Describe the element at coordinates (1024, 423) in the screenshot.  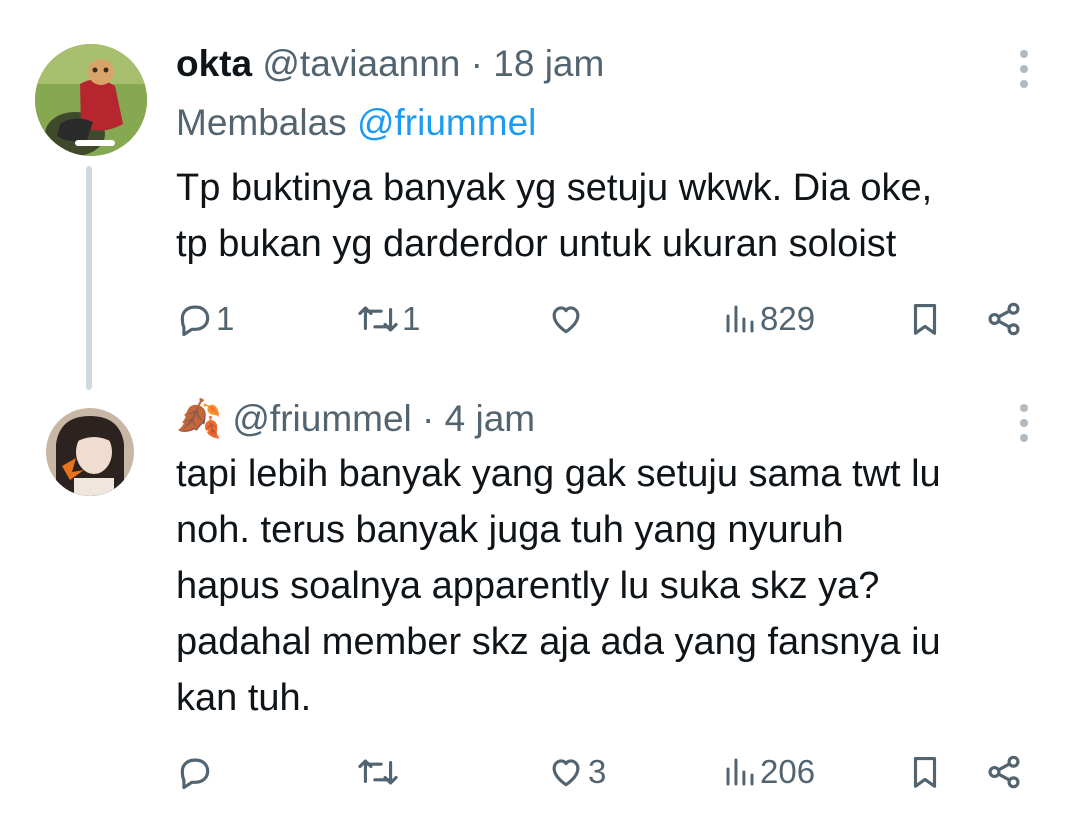
I see `more-icon` at that location.